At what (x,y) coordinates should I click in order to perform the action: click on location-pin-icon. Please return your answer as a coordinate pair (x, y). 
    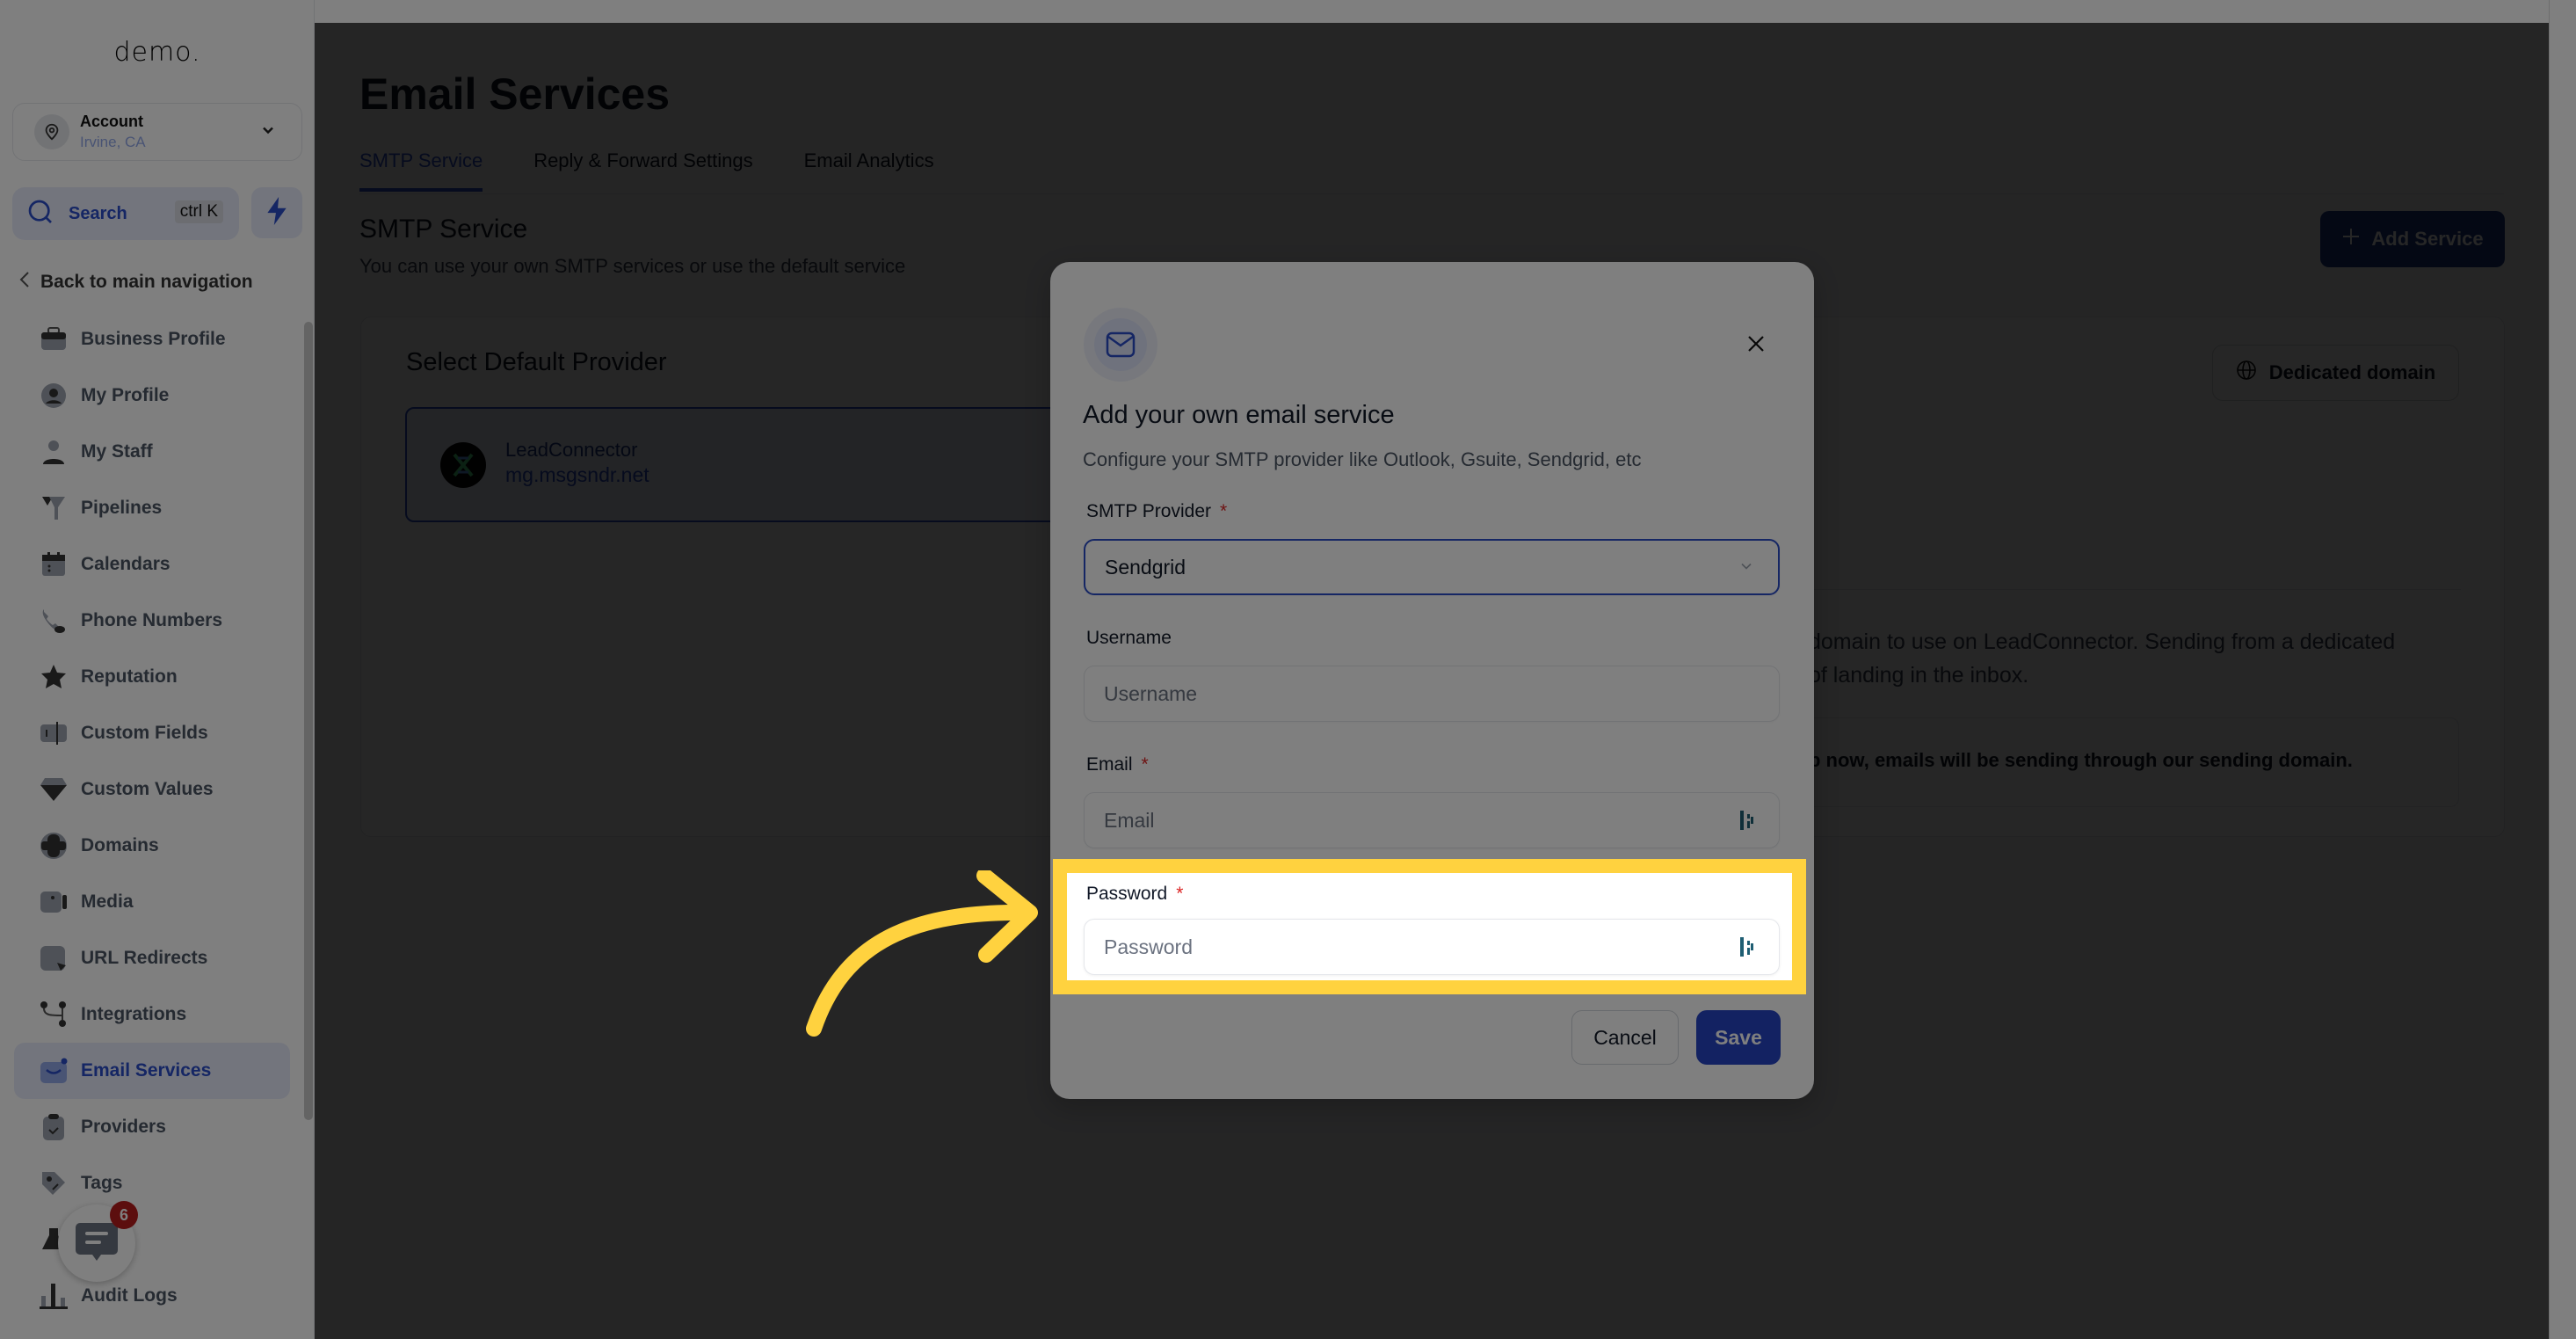
    Looking at the image, I should click on (51, 131).